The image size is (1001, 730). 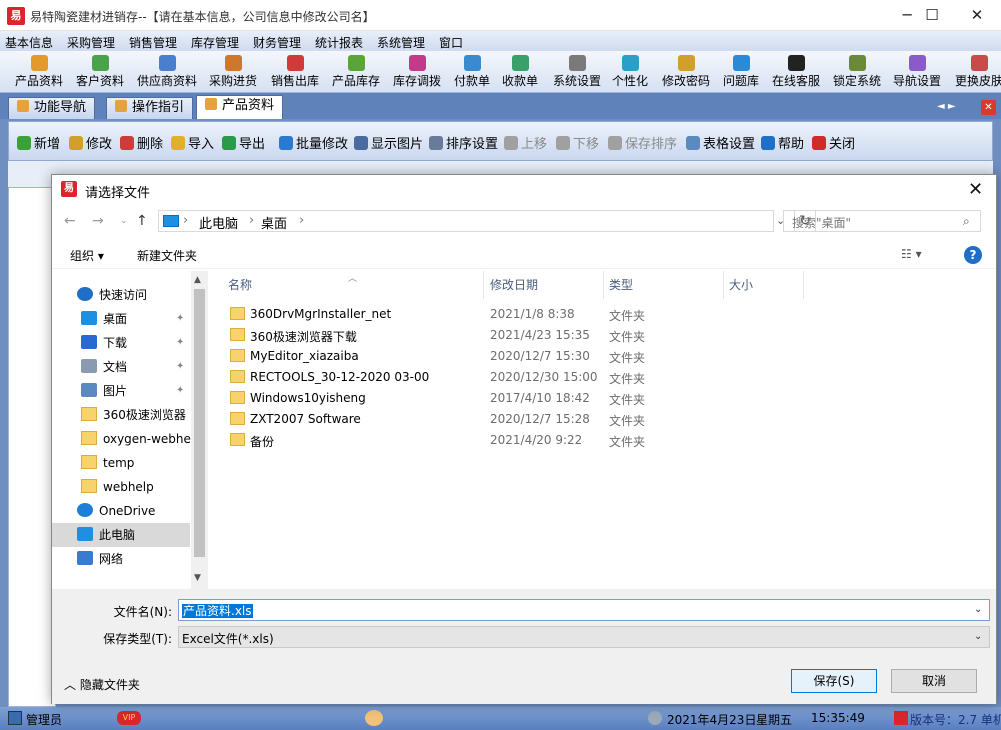 What do you see at coordinates (978, 72) in the screenshot?
I see `toolbar-skin-button: 更换皮肤` at bounding box center [978, 72].